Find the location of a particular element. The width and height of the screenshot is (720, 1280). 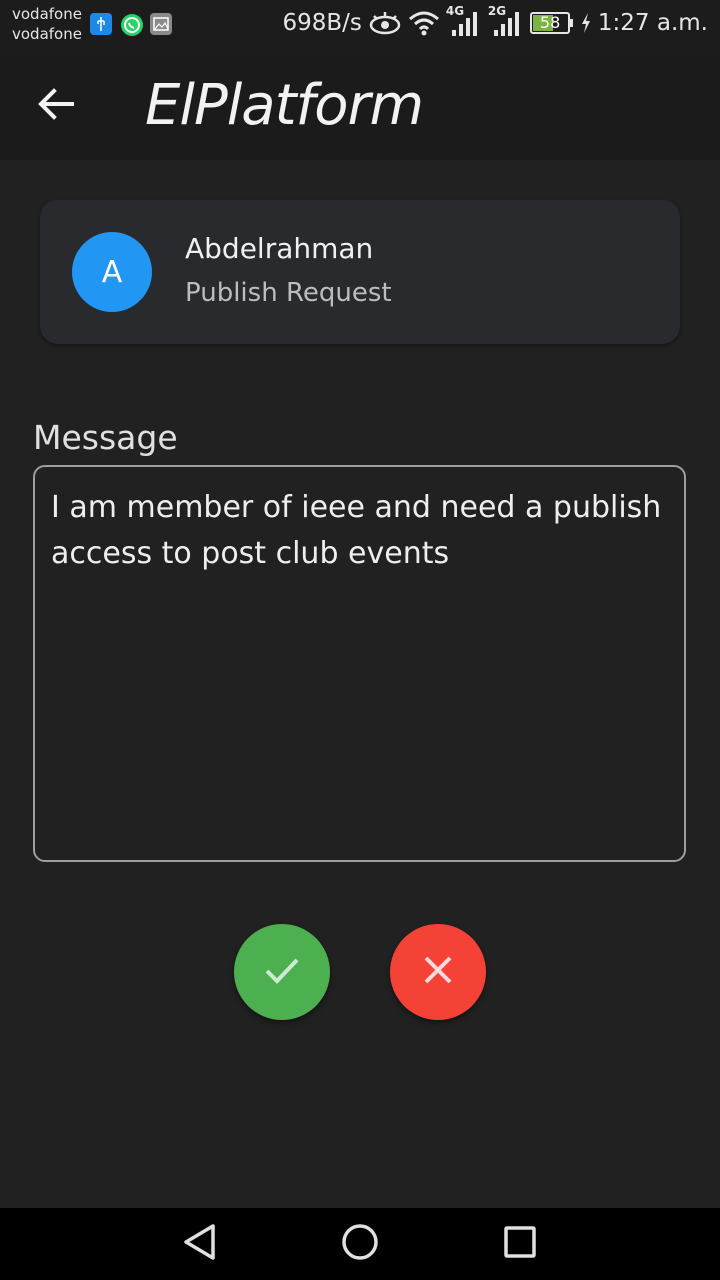

carrier-info: vodafone vodafone is located at coordinates (47, 24).